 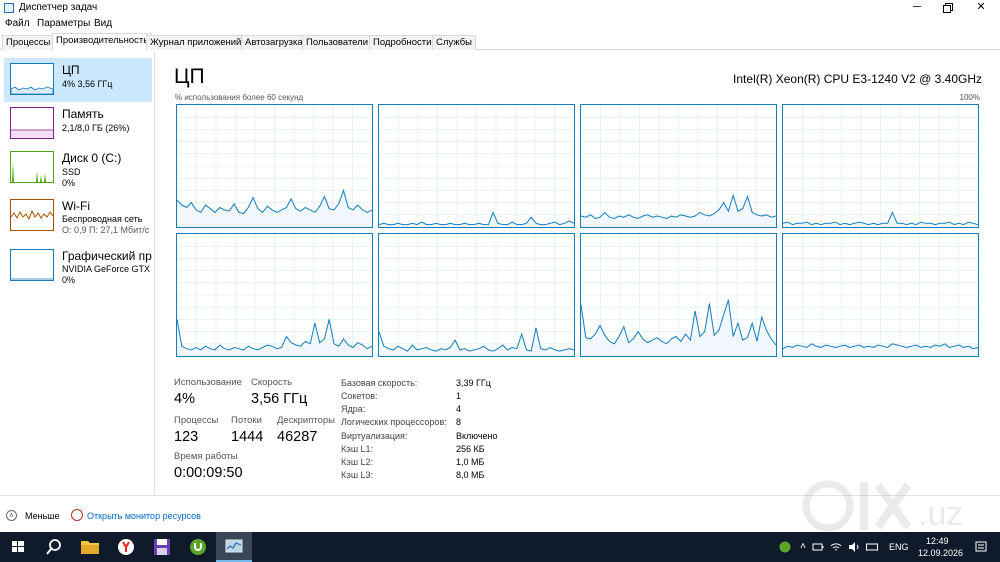 What do you see at coordinates (196, 420) in the screenshot?
I see `processes-label: Процессы` at bounding box center [196, 420].